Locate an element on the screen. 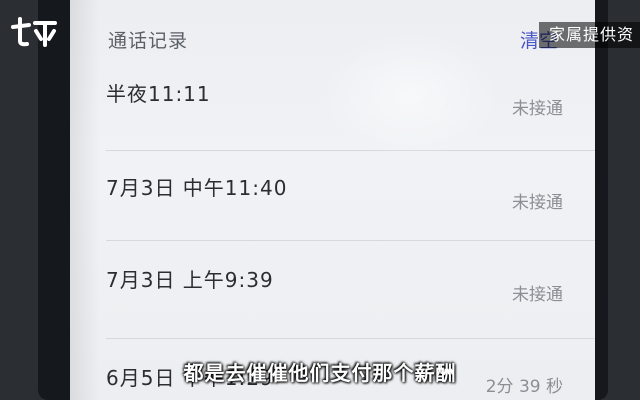 The height and width of the screenshot is (400, 640). source-watermark: 家属提供资 is located at coordinates (589, 35).